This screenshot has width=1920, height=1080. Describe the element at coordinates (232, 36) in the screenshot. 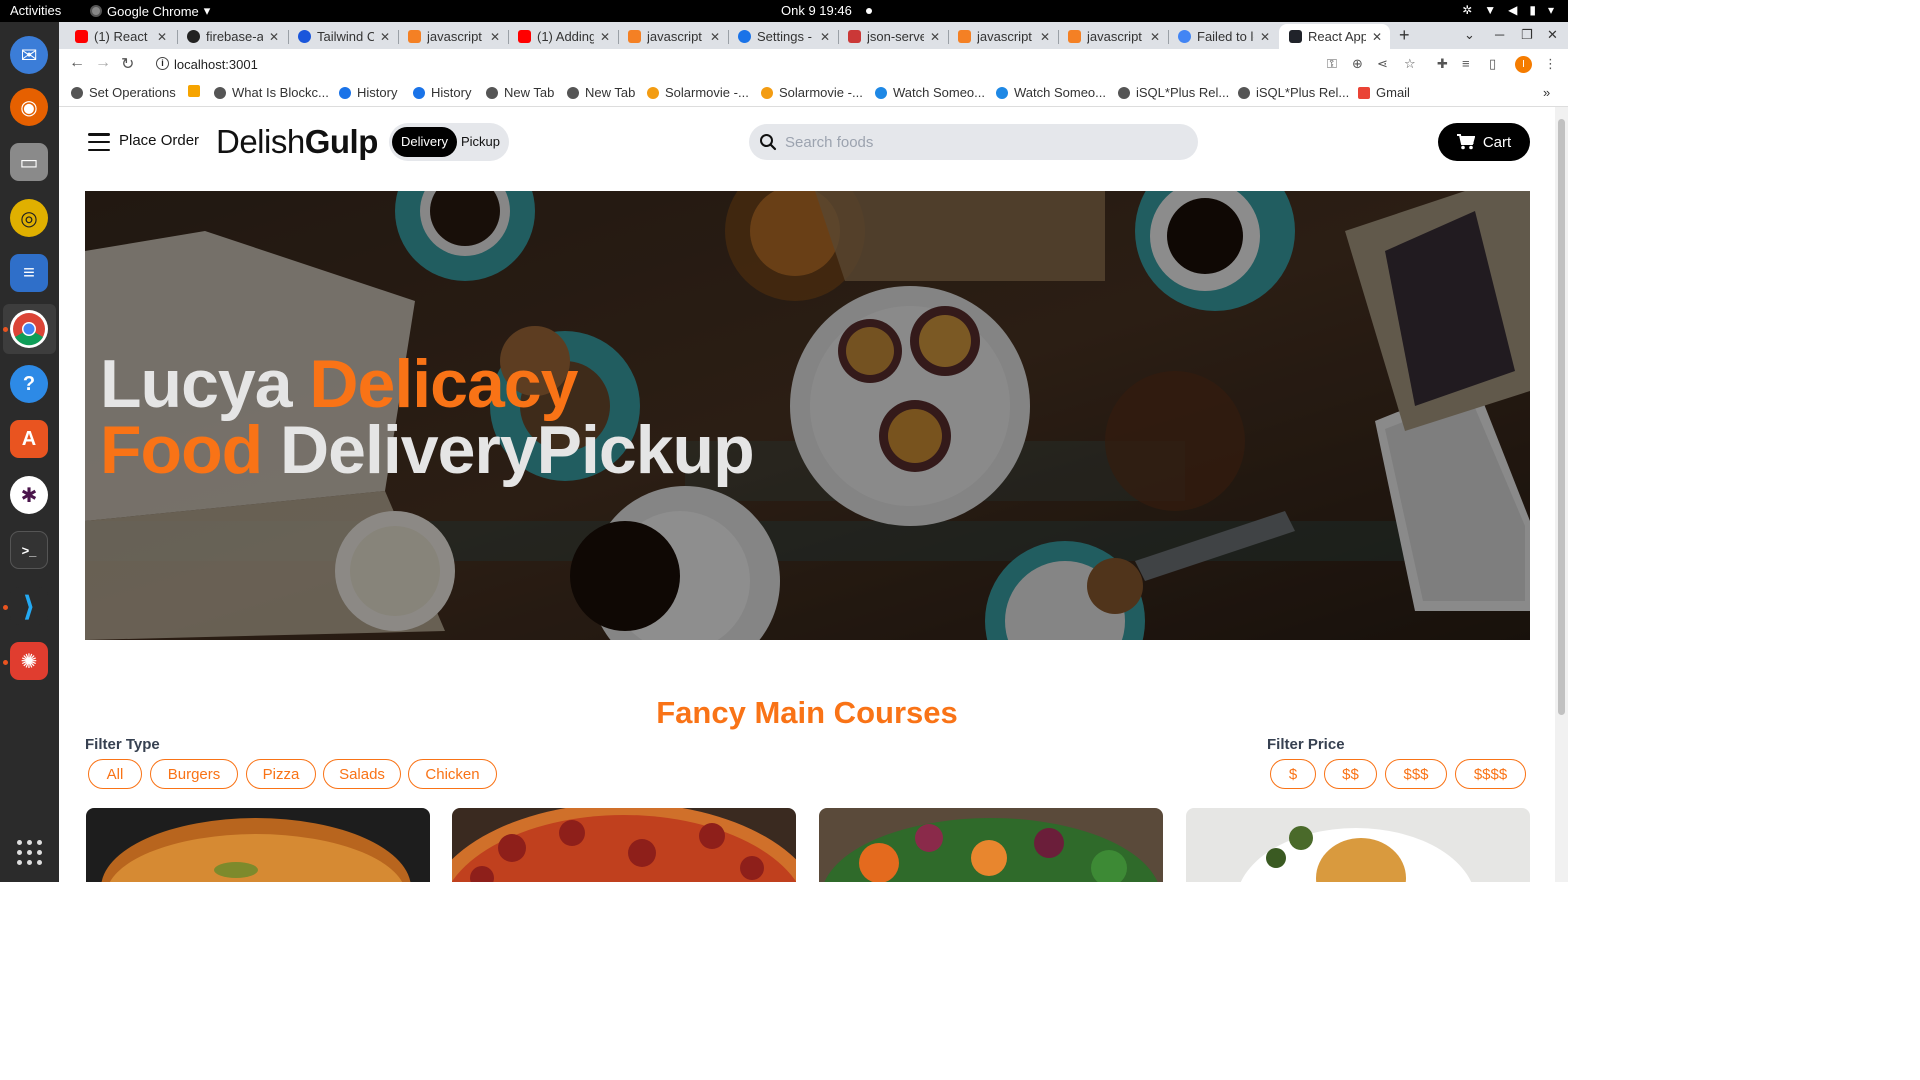

I see `browser-tab: firebase-a ✕` at that location.